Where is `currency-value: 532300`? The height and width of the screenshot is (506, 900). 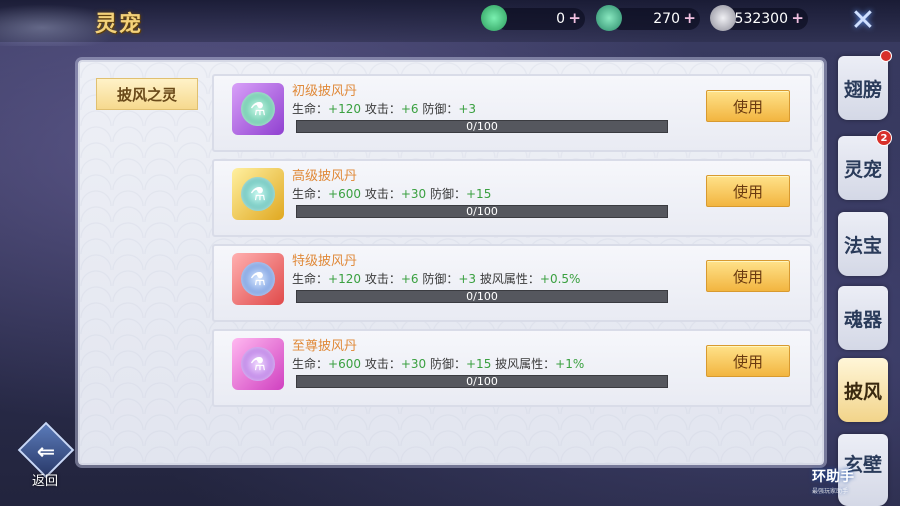
currency-value: 532300 is located at coordinates (761, 19).